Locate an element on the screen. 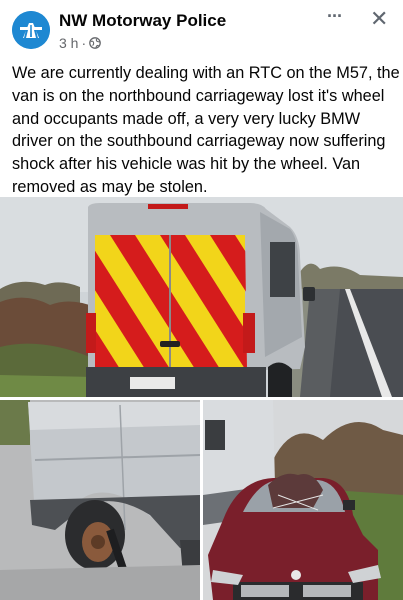 This screenshot has height=600, width=403. page-avatar is located at coordinates (31, 30).